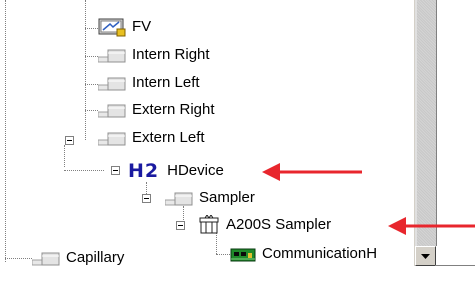  What do you see at coordinates (95, 257) in the screenshot?
I see `tree-item-label: Capillary` at bounding box center [95, 257].